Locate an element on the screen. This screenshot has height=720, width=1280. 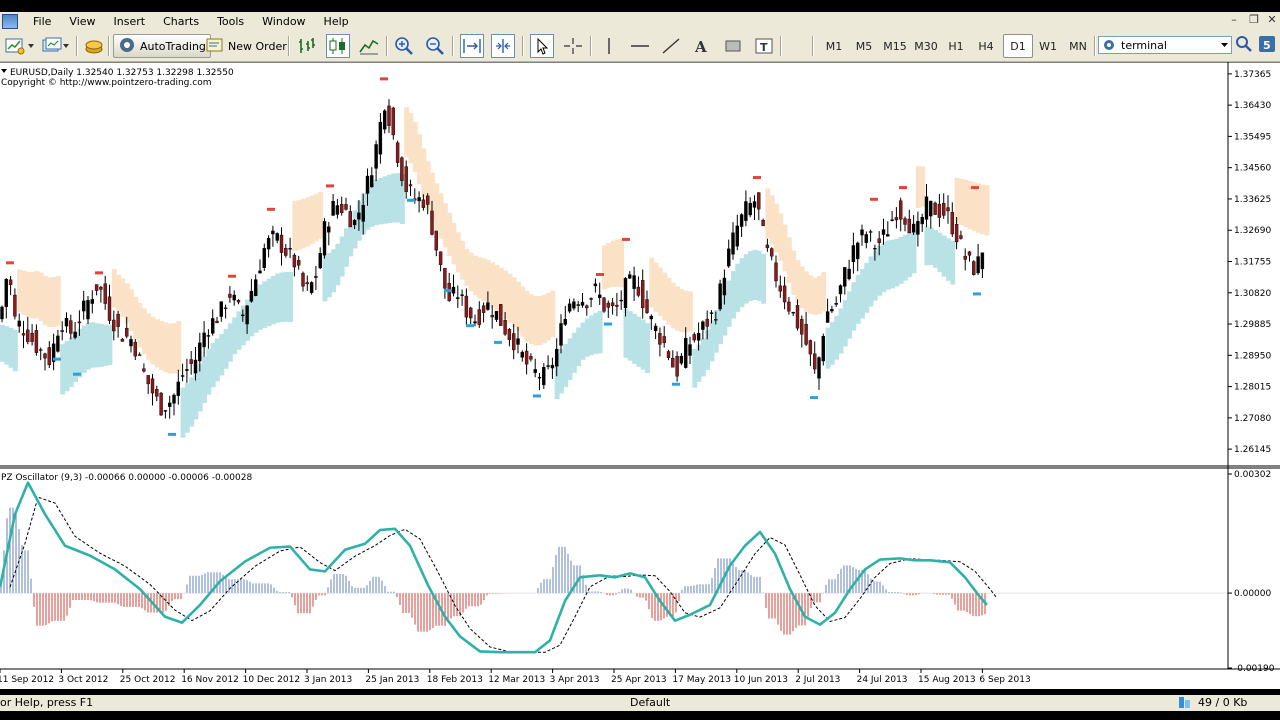
date-label: 25 Apr 2013 is located at coordinates (639, 680).